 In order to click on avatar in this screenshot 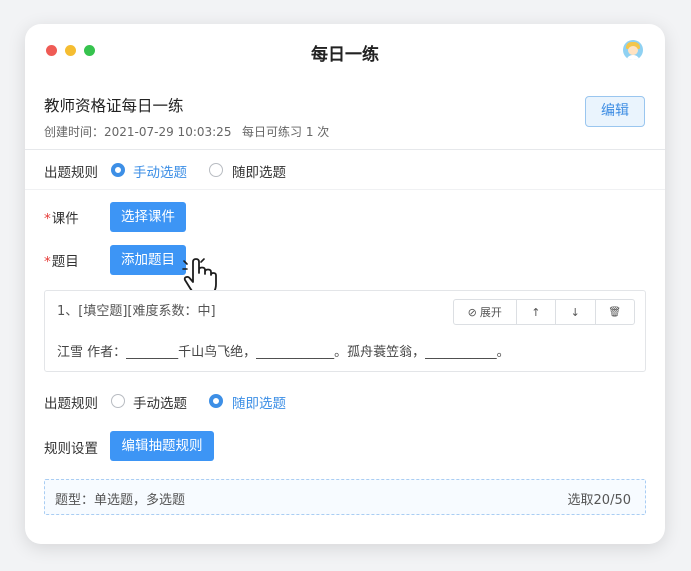, I will do `click(633, 50)`.